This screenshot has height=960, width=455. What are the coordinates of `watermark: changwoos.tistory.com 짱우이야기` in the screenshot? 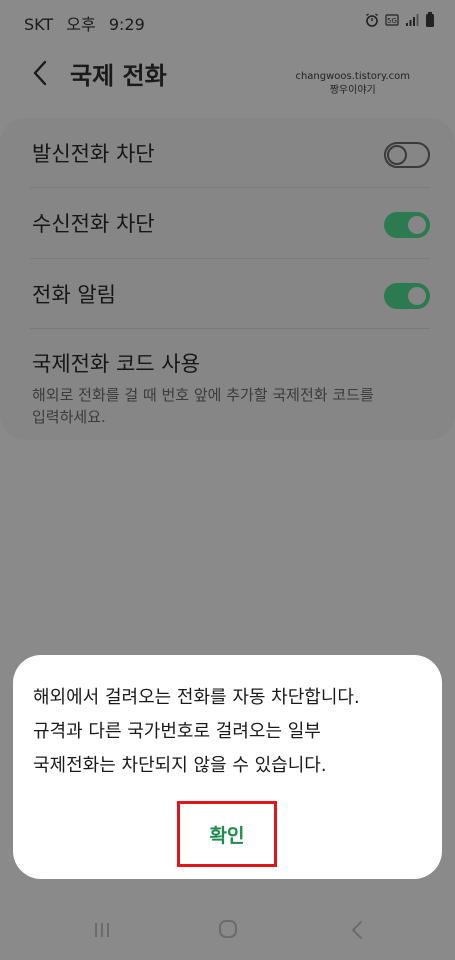 It's located at (352, 84).